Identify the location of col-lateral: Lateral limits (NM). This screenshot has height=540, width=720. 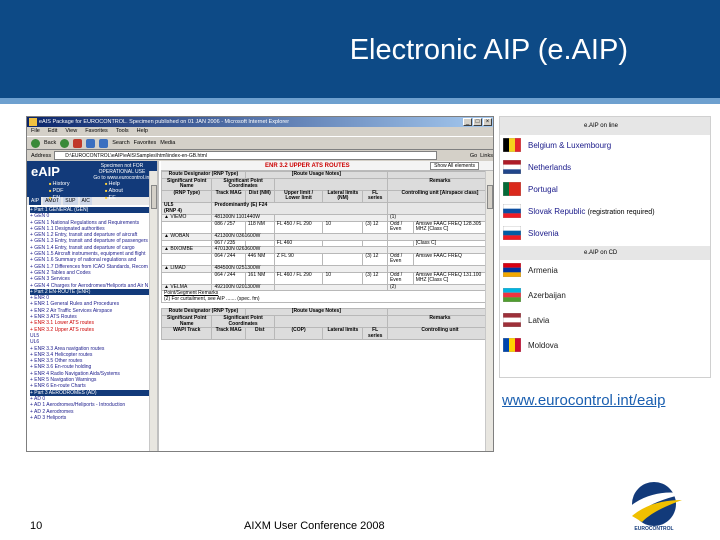
(343, 196).